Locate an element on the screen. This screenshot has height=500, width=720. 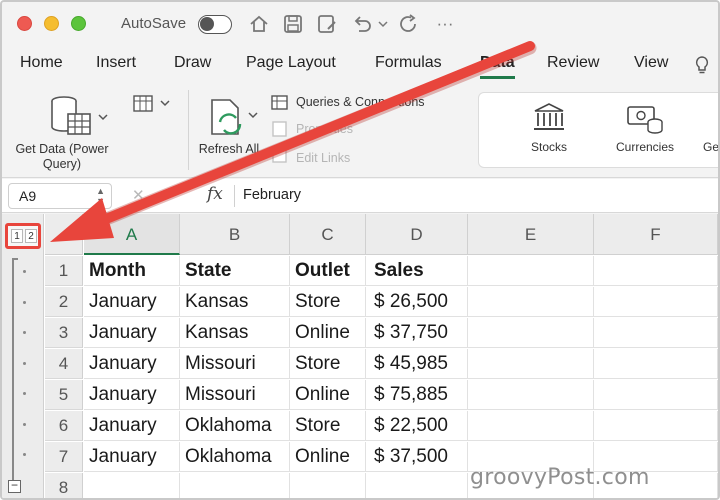
row-header: 3 is located at coordinates (64, 333).